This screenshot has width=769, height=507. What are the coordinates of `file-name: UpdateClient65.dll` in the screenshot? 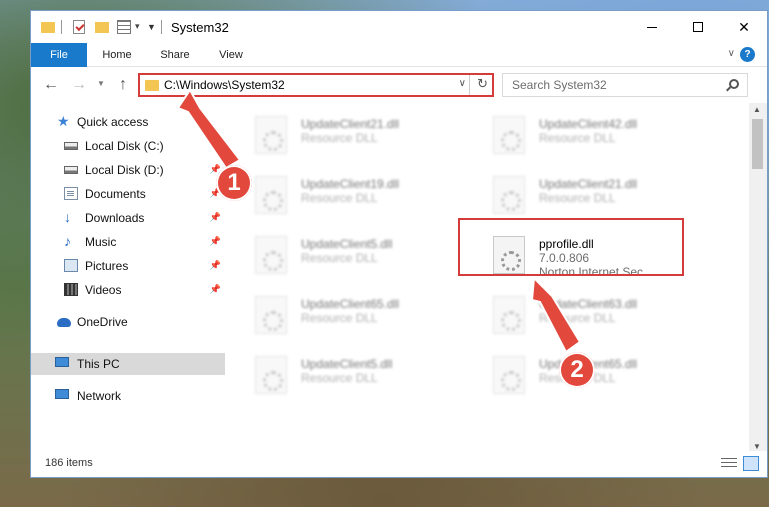 It's located at (350, 304).